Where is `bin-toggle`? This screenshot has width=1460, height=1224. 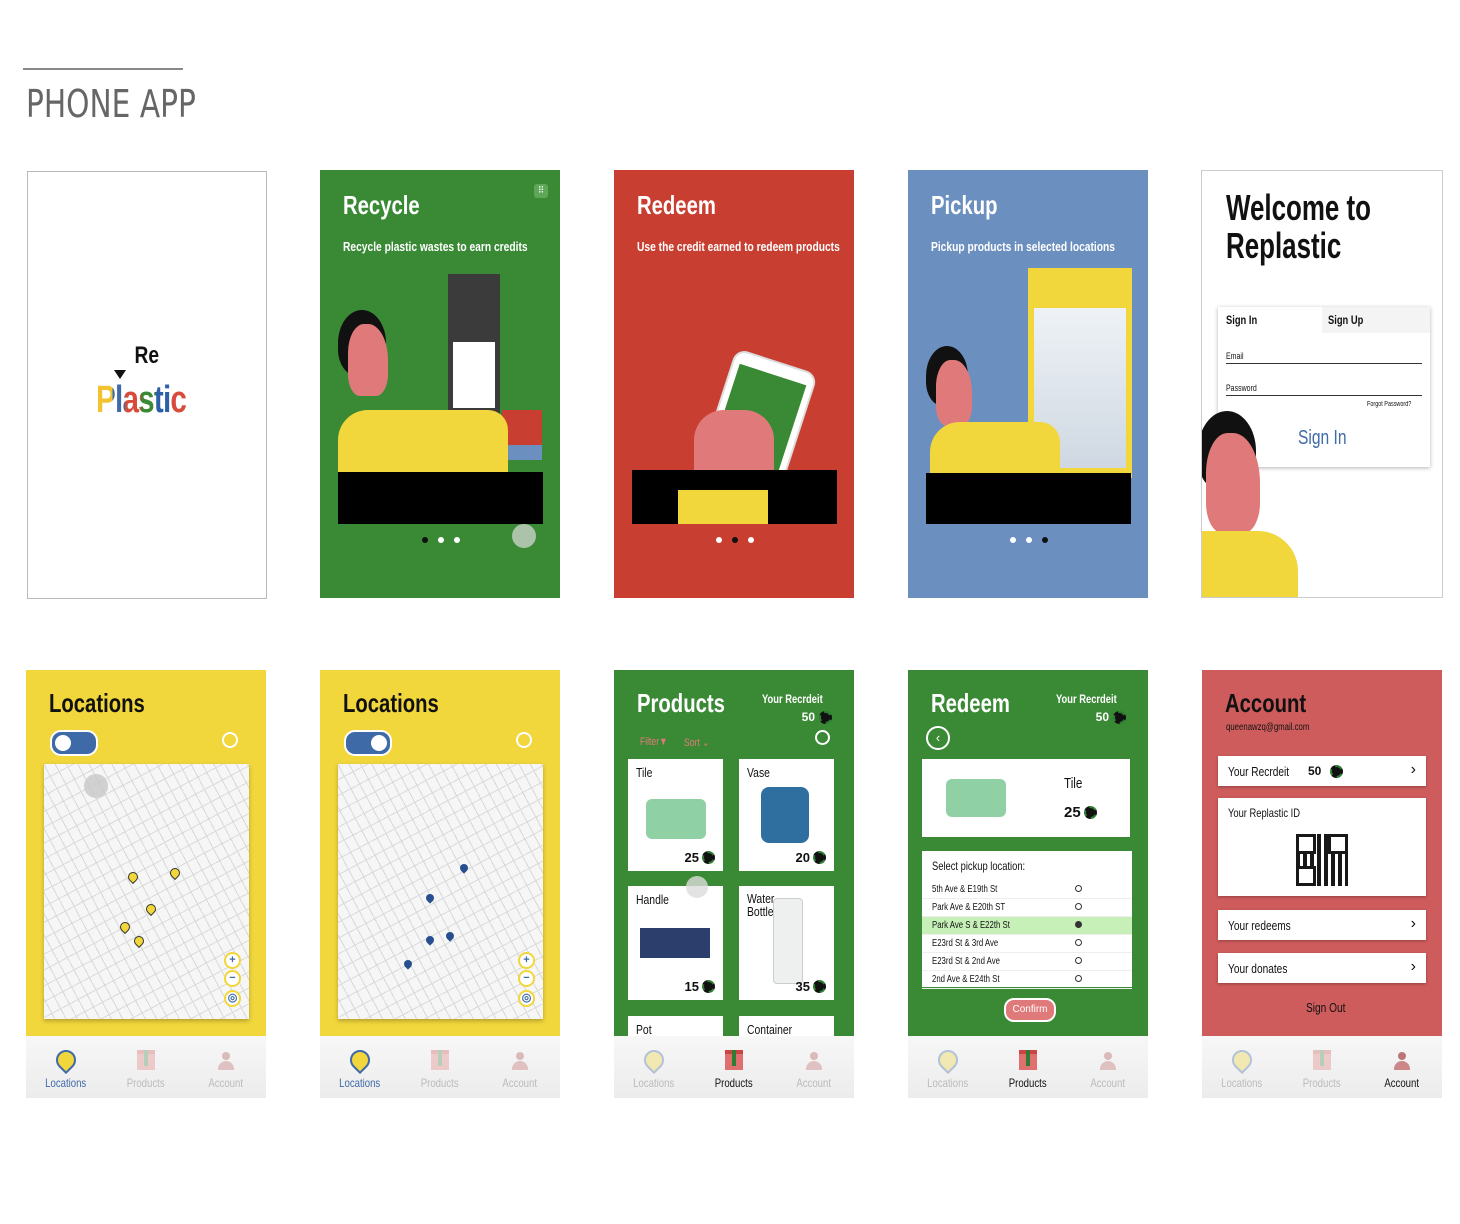
bin-toggle is located at coordinates (74, 743).